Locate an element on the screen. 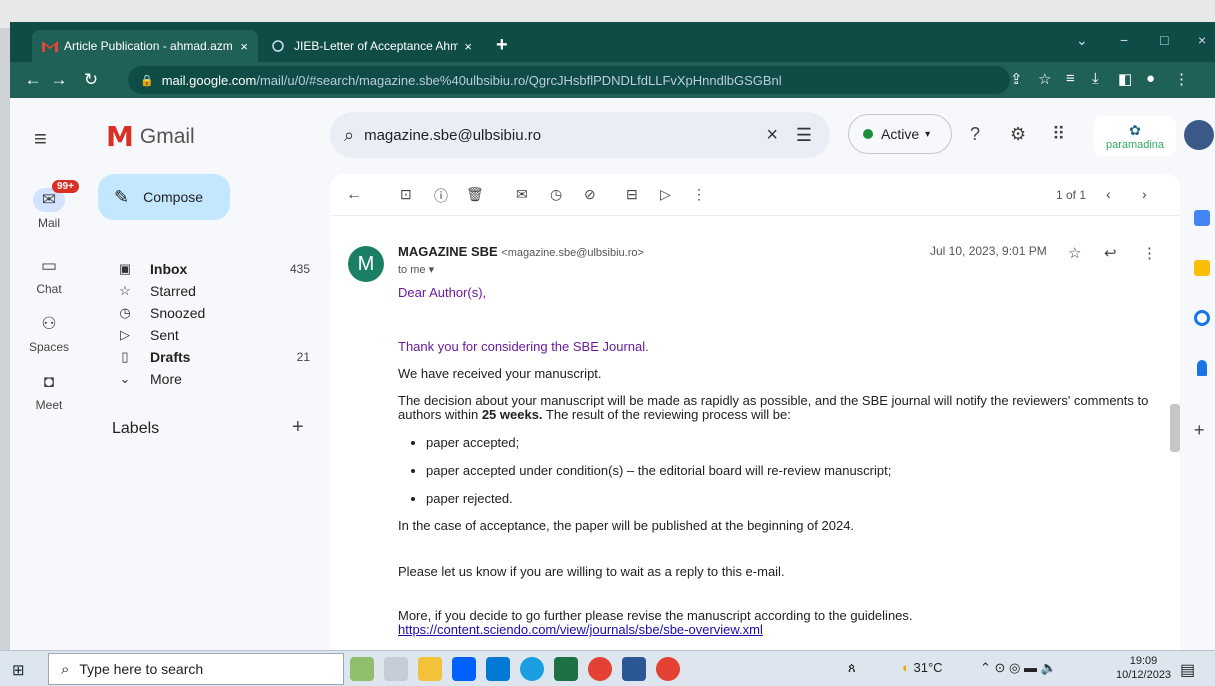  add-addon-icon: + is located at coordinates (1202, 430).